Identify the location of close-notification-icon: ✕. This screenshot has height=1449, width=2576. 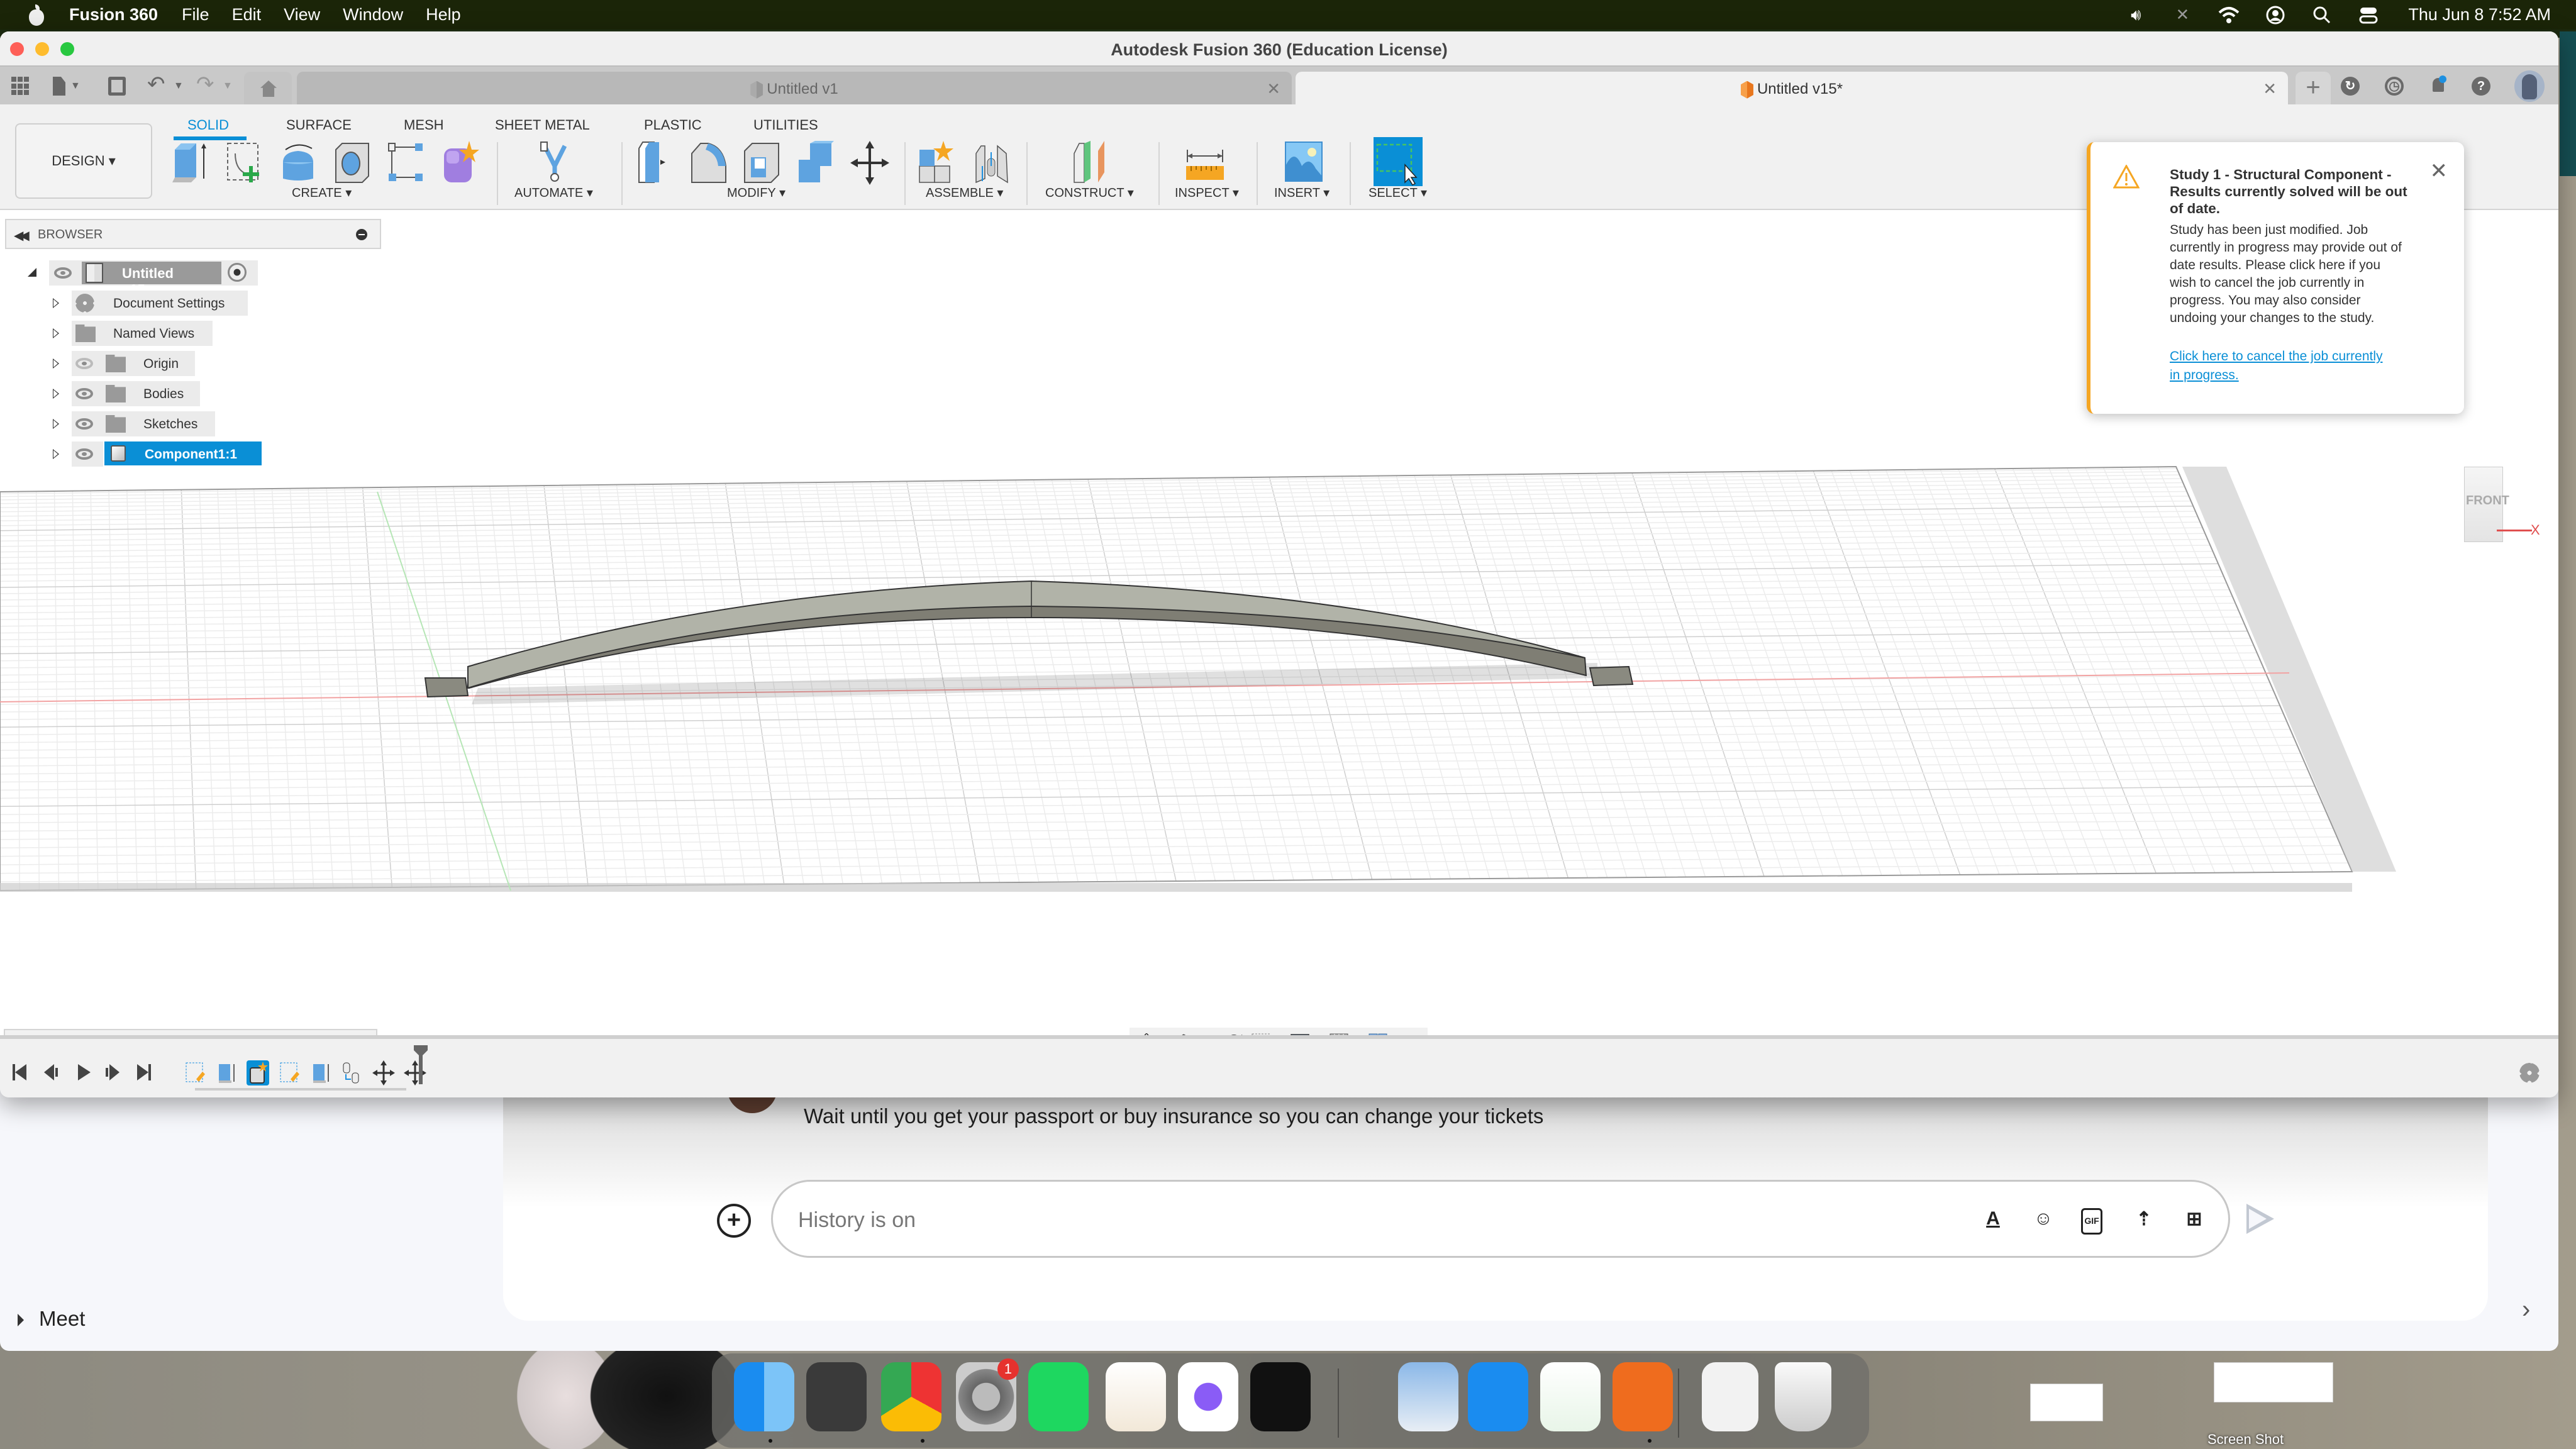
(2439, 171).